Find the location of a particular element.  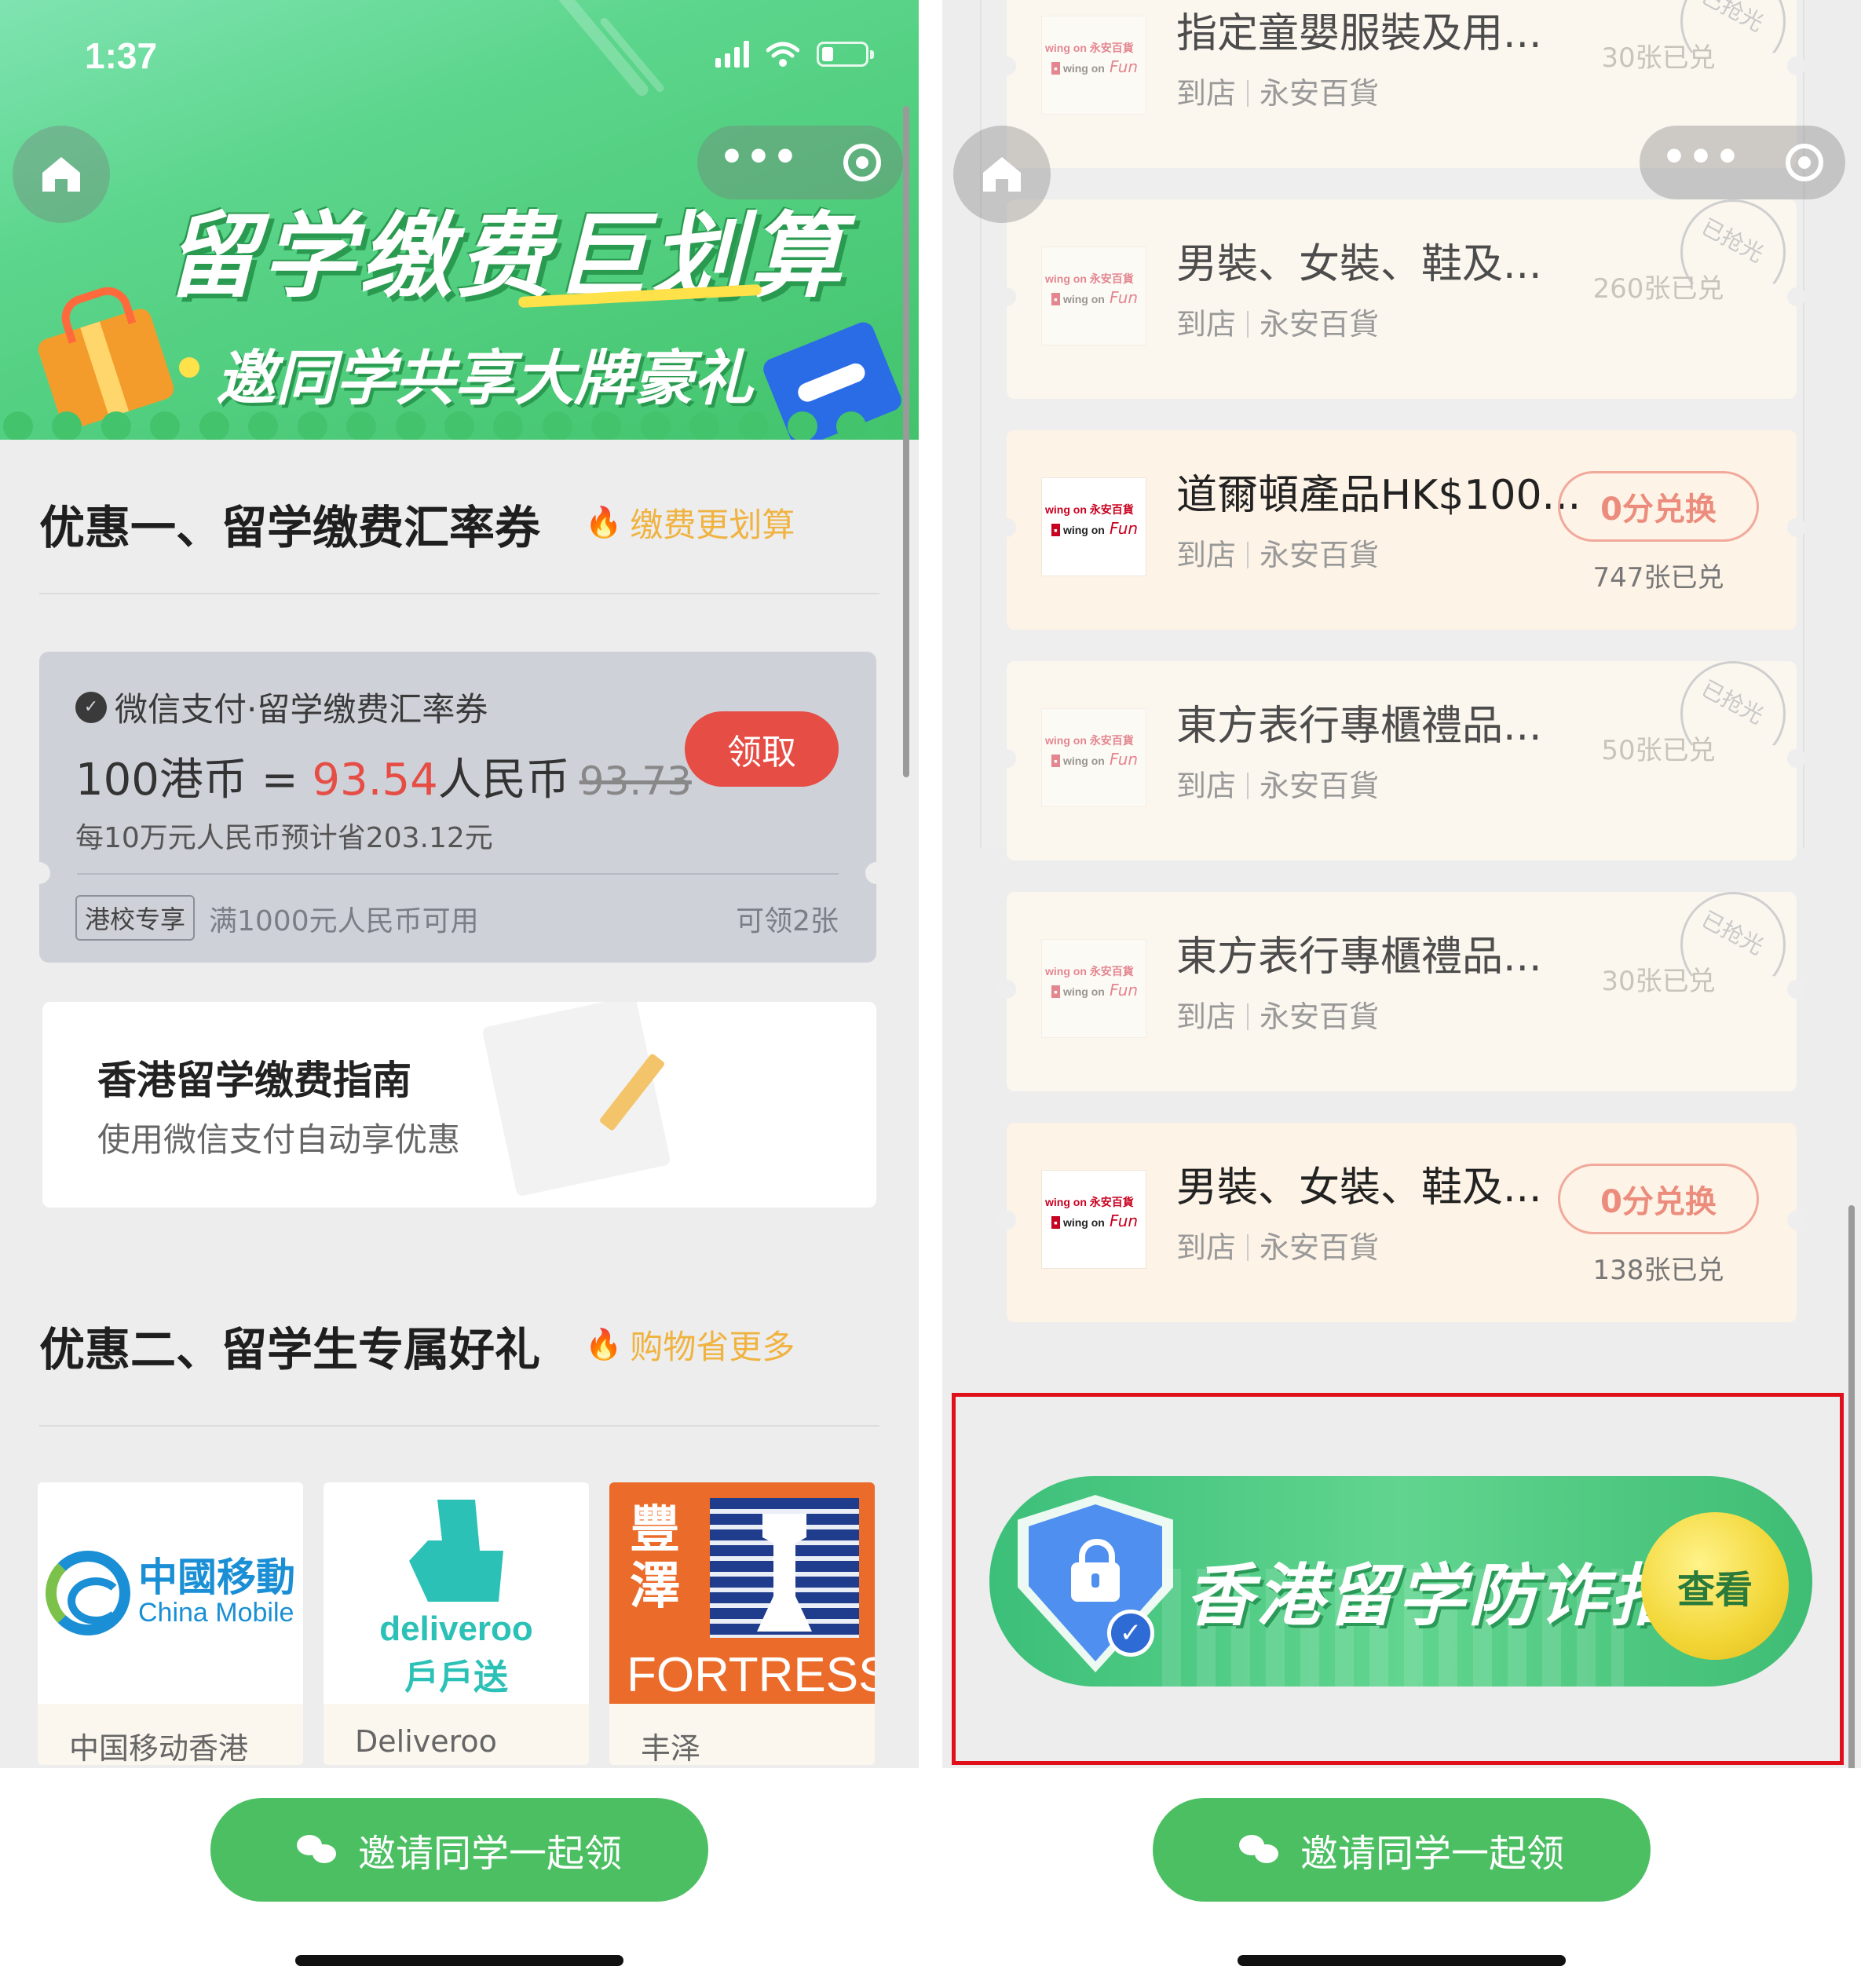

kangaroo-icon is located at coordinates (456, 1551).